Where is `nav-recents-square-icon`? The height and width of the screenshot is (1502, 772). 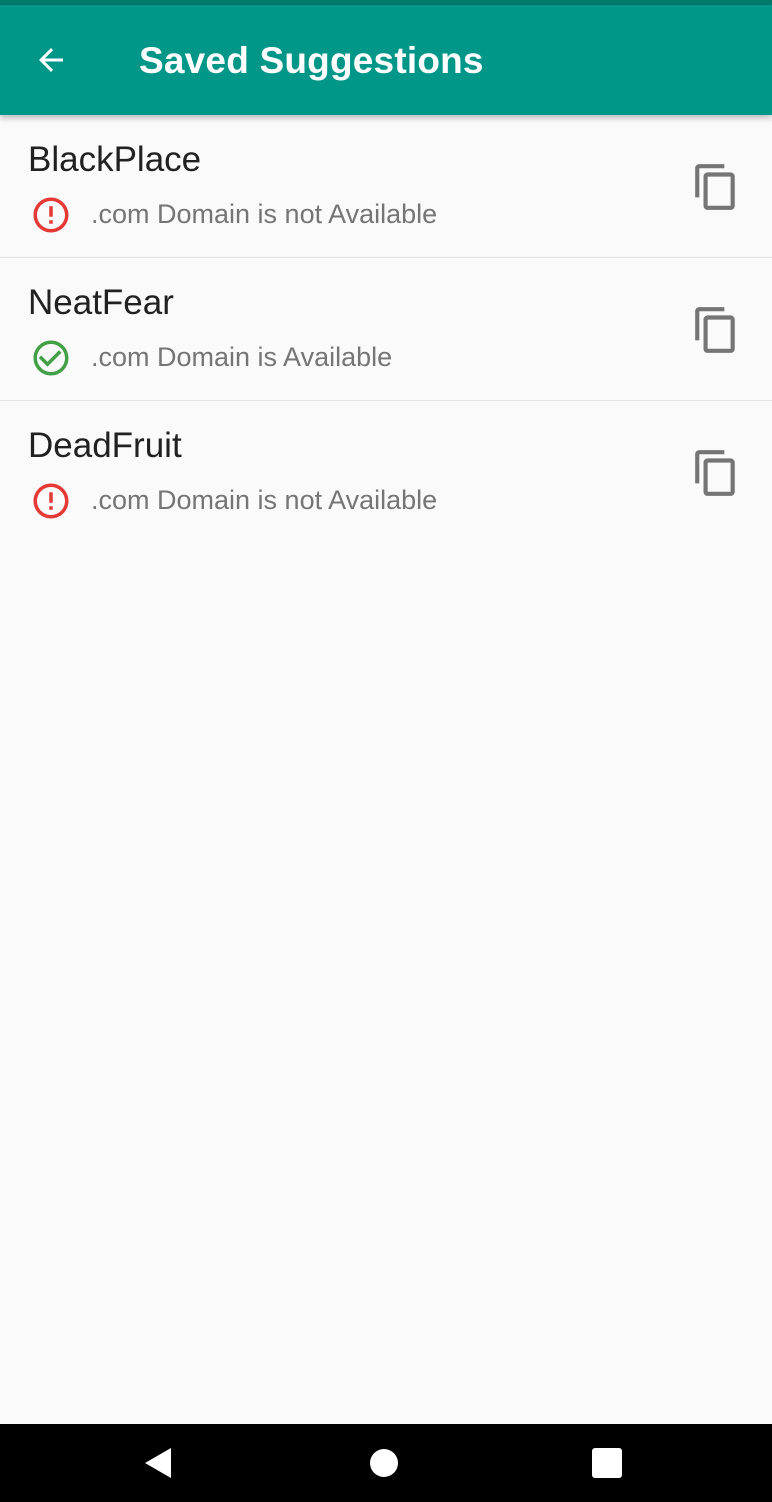
nav-recents-square-icon is located at coordinates (607, 1463).